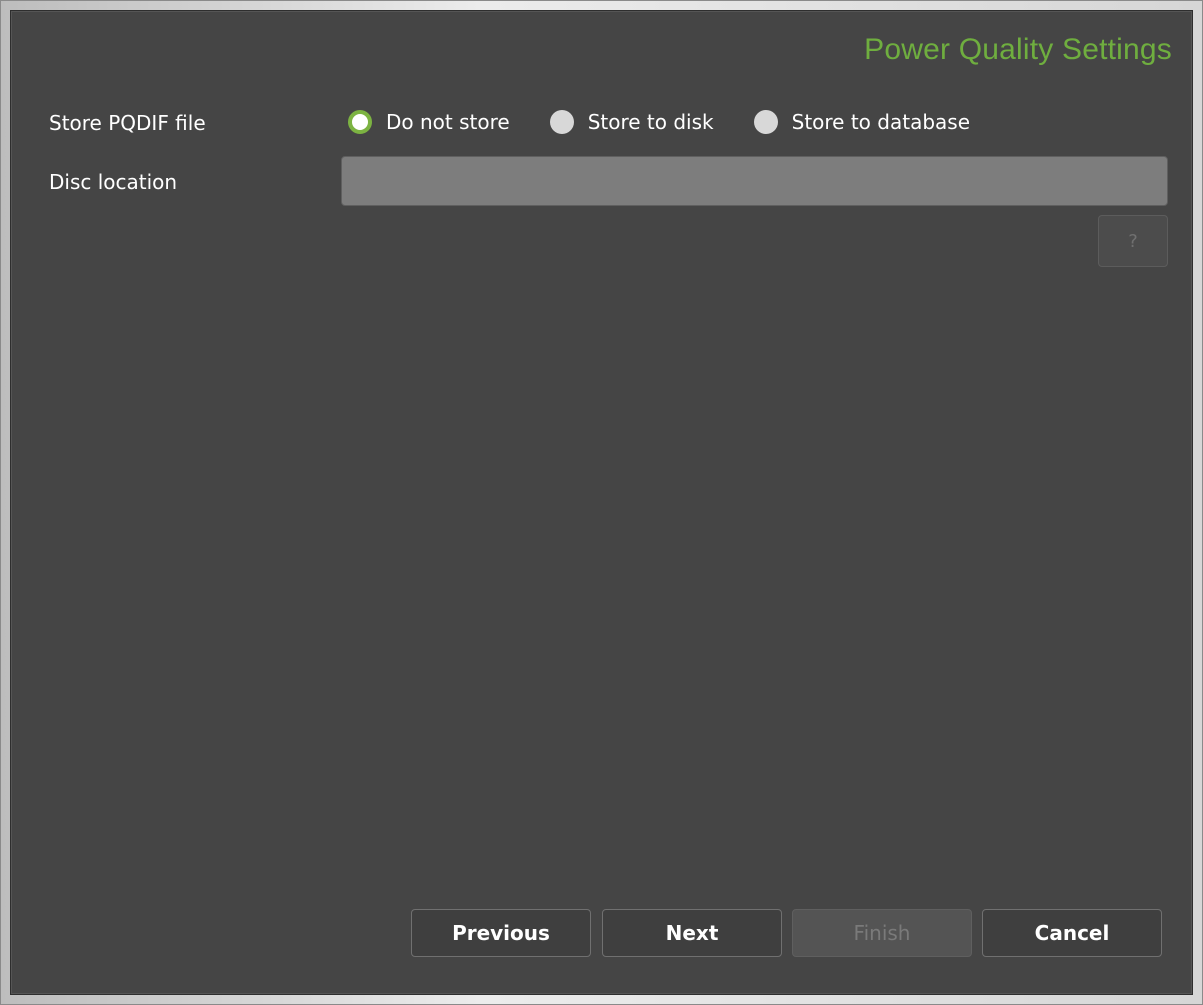 This screenshot has height=1005, width=1203. What do you see at coordinates (501, 933) in the screenshot?
I see `previous-button: Previous` at bounding box center [501, 933].